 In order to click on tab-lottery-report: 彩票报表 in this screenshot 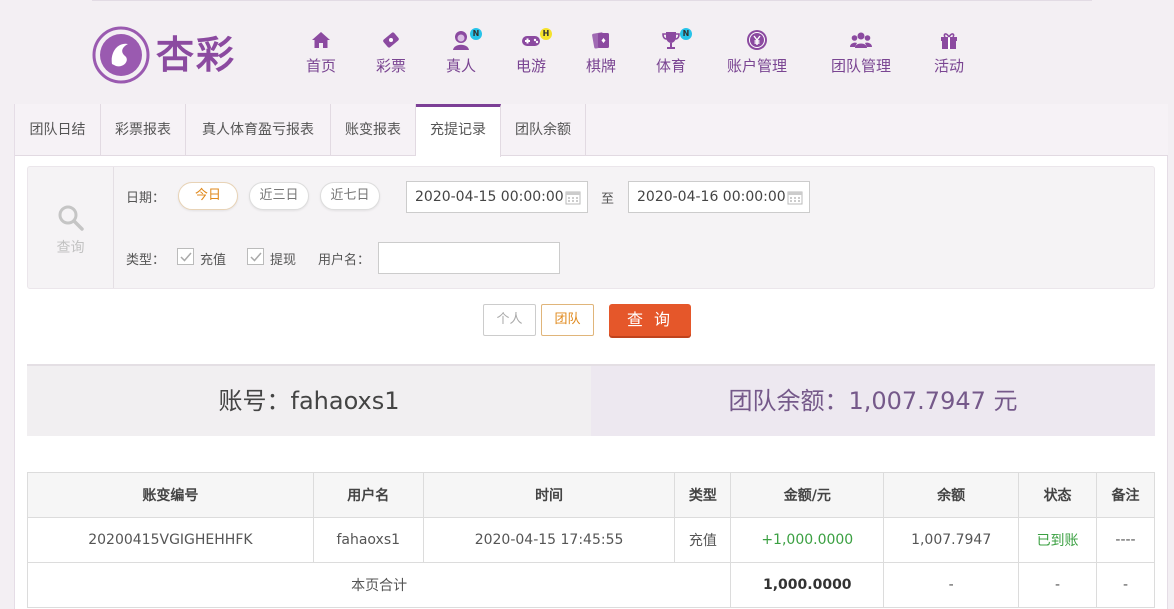, I will do `click(143, 130)`.